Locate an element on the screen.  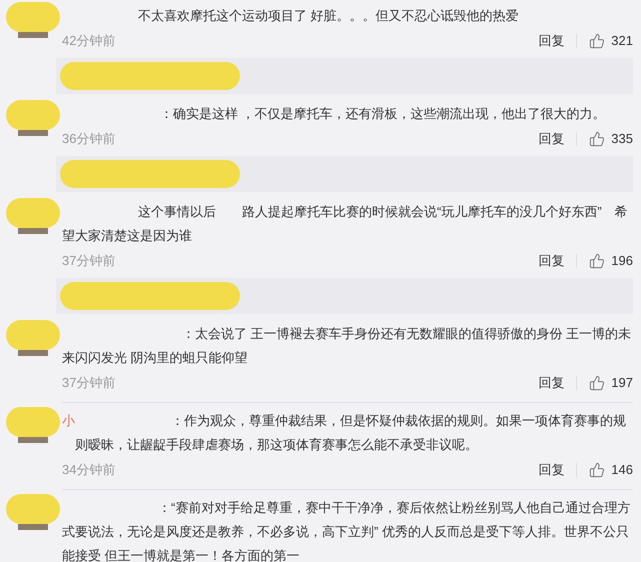
comment-text: 这个事情以后 路人提起摩托车比赛的时候就会说“玩儿摩托车的没几个好东西” 希望大家清楚这是因为谁 is located at coordinates (345, 224).